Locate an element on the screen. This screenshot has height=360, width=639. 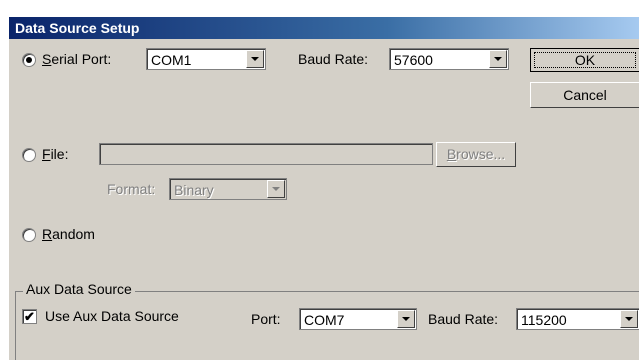
cancel-button: Cancel is located at coordinates (584, 95).